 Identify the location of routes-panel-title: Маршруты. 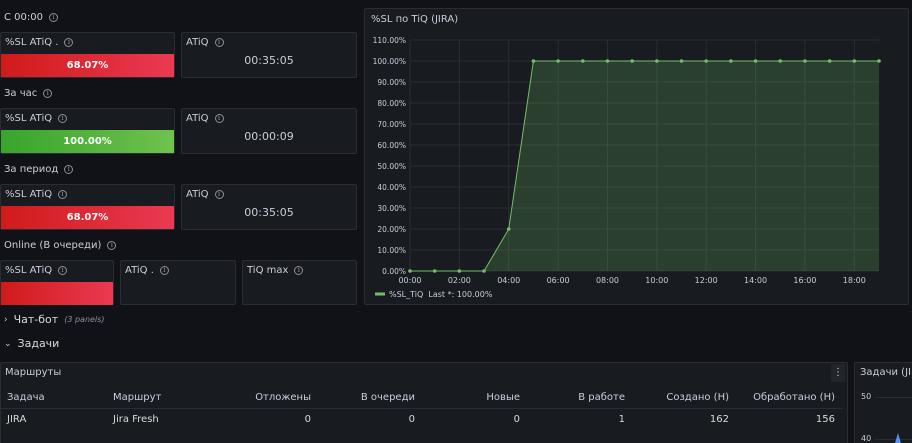
(33, 372).